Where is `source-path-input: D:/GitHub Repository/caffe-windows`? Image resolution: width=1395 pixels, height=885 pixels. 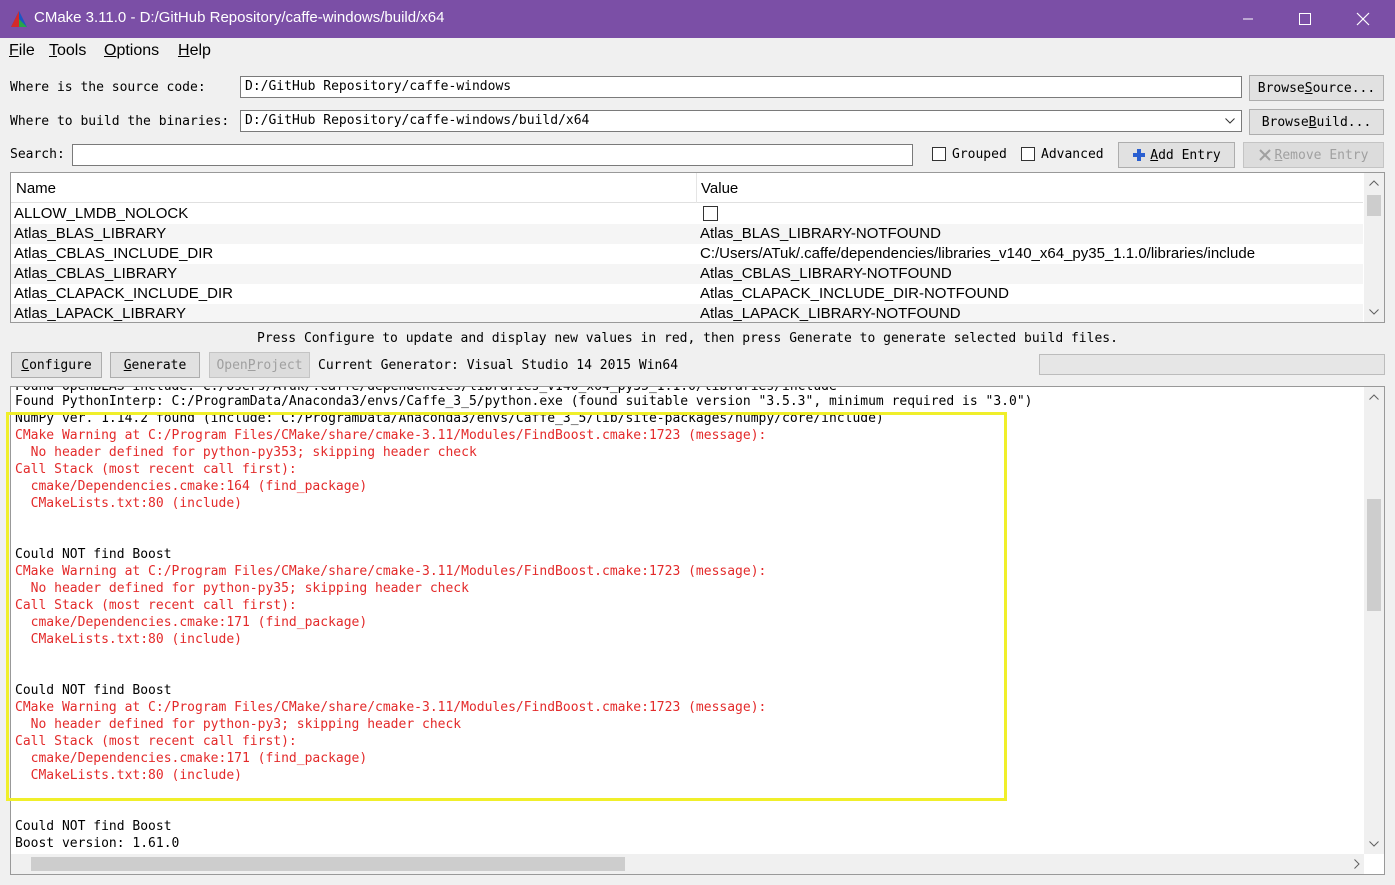 source-path-input: D:/GitHub Repository/caffe-windows is located at coordinates (741, 87).